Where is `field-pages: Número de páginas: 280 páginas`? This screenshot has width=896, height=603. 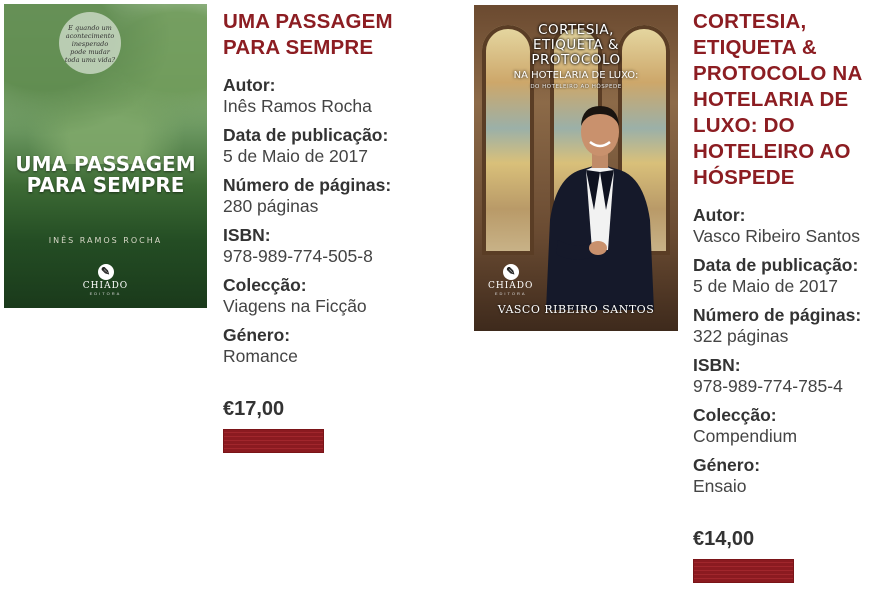 field-pages: Número de páginas: 280 páginas is located at coordinates (333, 196).